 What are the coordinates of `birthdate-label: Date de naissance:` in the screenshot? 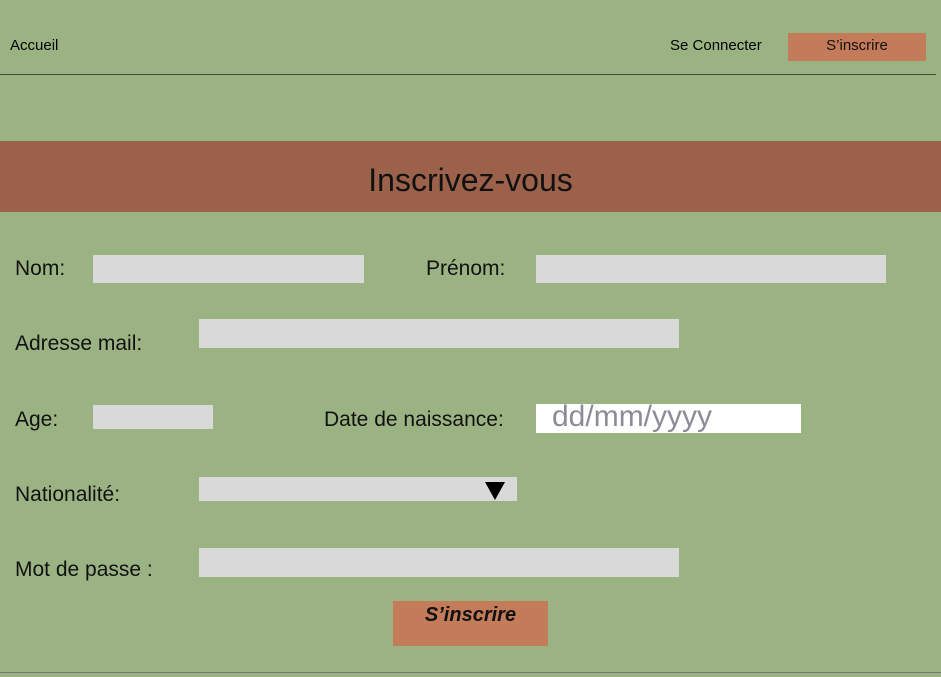 It's located at (414, 419).